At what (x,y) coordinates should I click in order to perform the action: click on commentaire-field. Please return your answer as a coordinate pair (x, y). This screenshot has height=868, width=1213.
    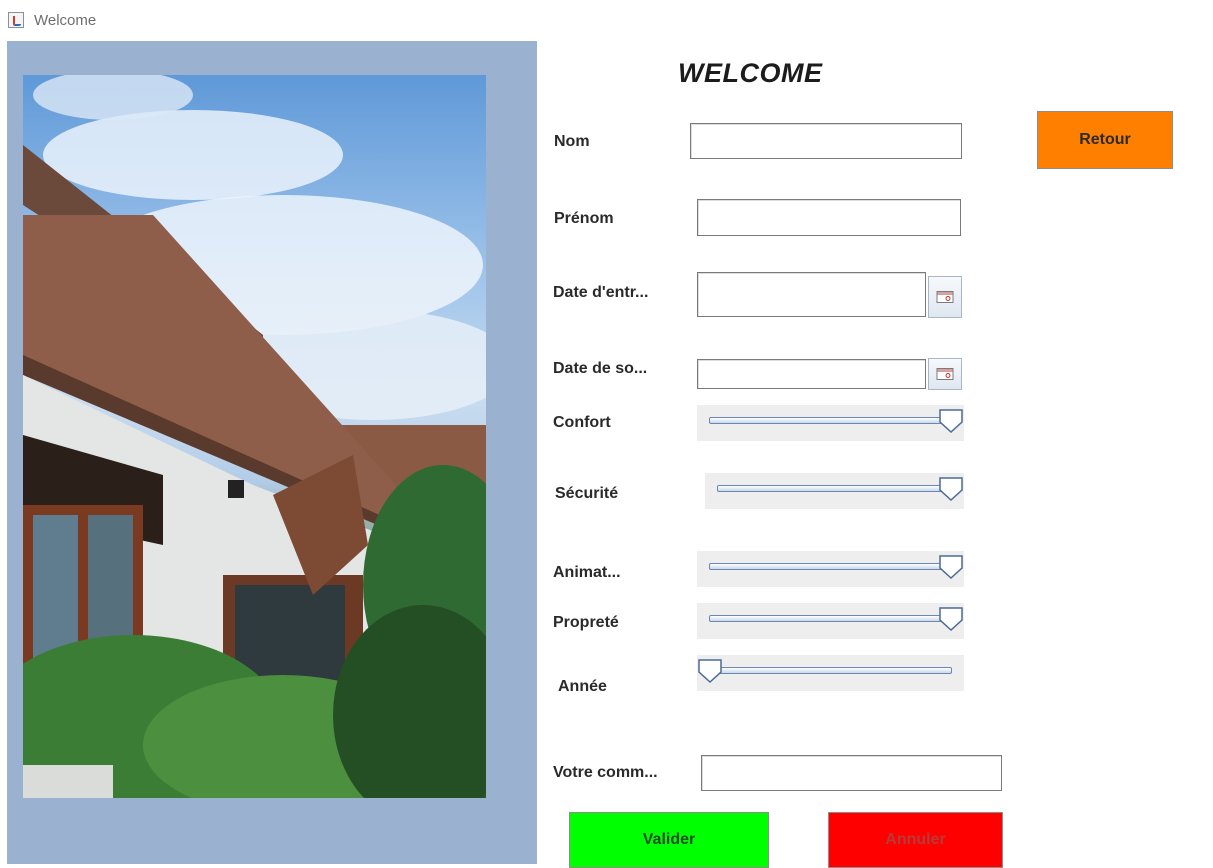
    Looking at the image, I should click on (851, 773).